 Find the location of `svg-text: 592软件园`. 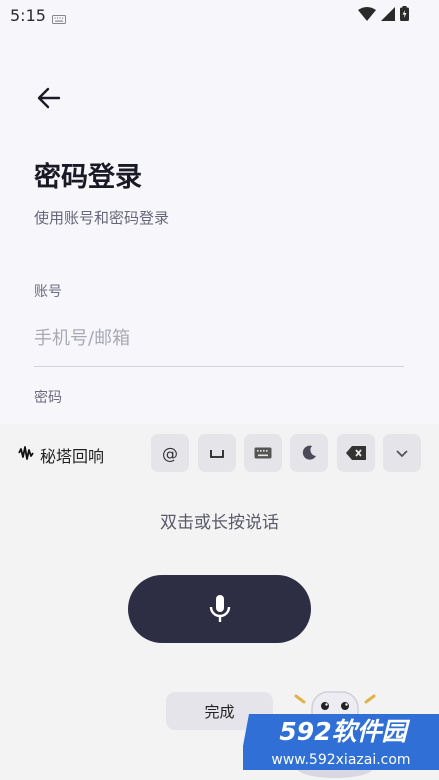

svg-text: 592软件园 is located at coordinates (344, 731).